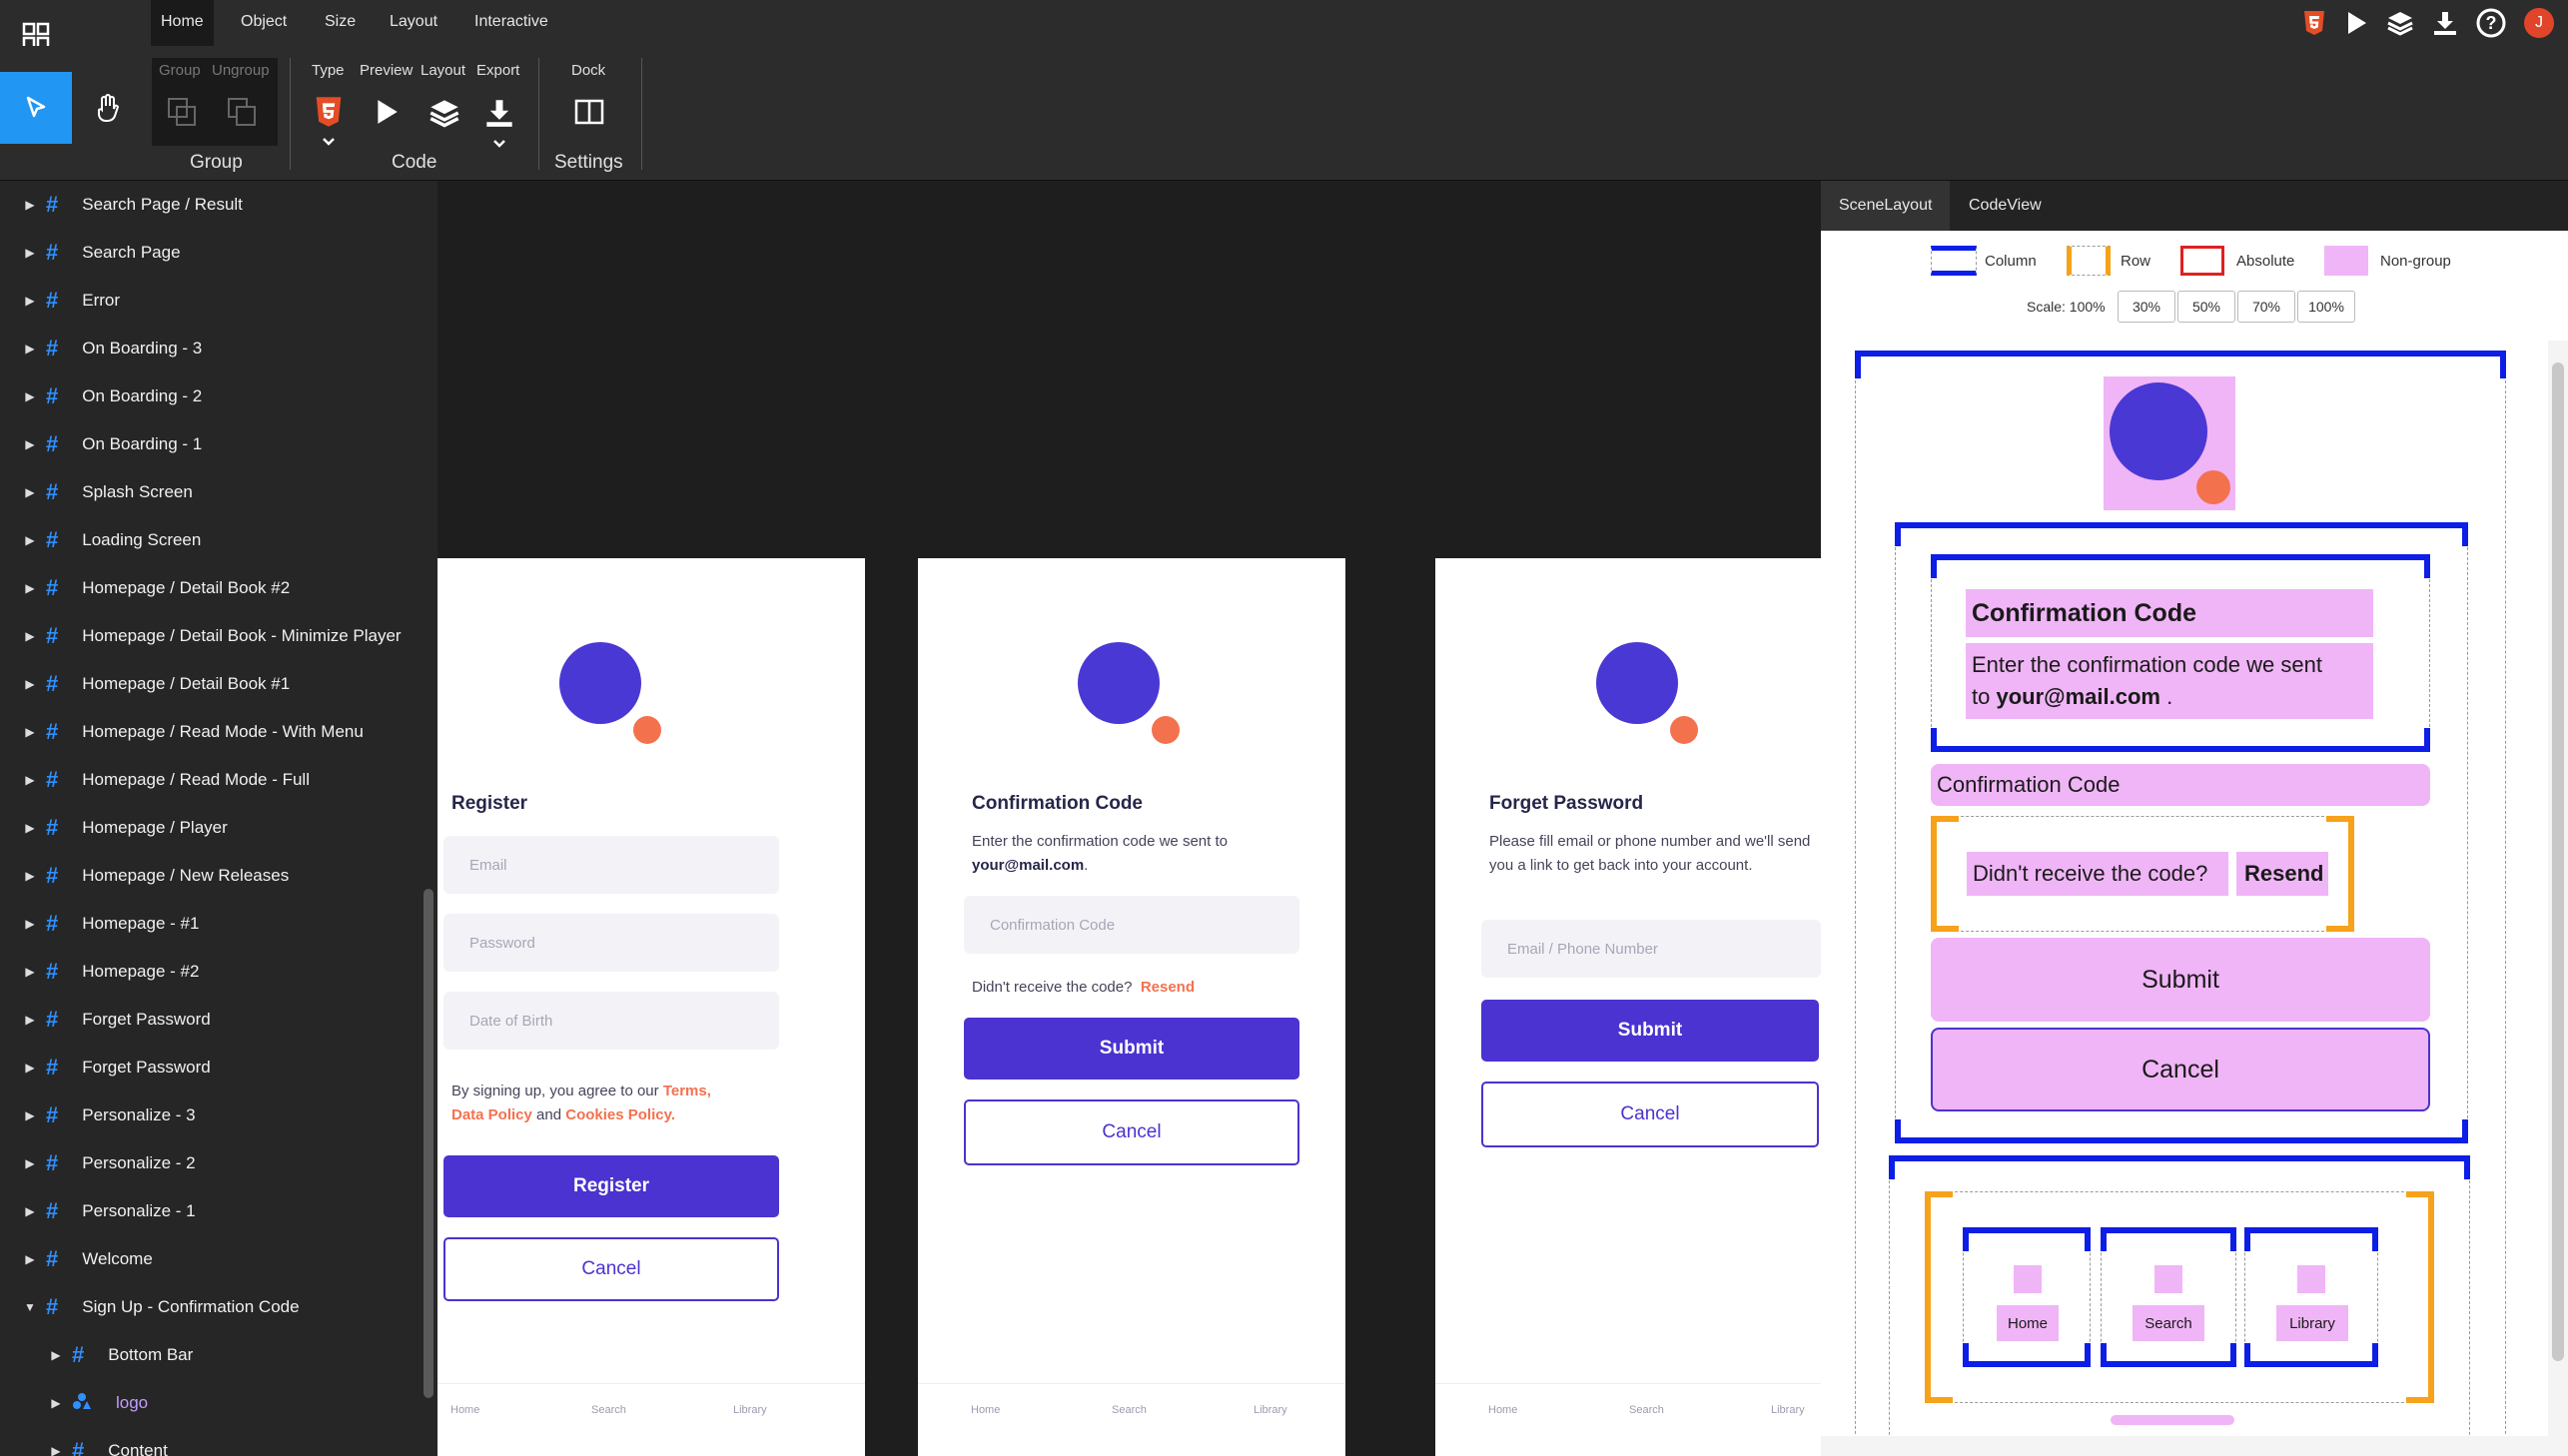 The height and width of the screenshot is (1456, 2568). What do you see at coordinates (2146, 307) in the screenshot?
I see `scale-30-button: 30%` at bounding box center [2146, 307].